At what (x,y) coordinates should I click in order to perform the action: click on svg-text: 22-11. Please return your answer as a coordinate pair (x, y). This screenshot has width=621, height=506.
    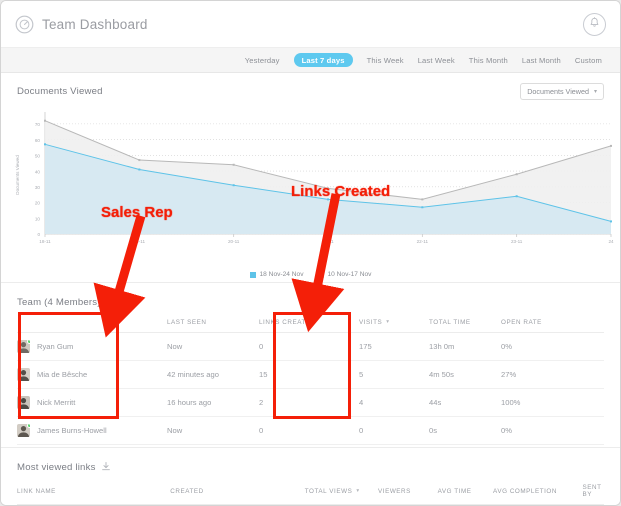
    Looking at the image, I should click on (423, 241).